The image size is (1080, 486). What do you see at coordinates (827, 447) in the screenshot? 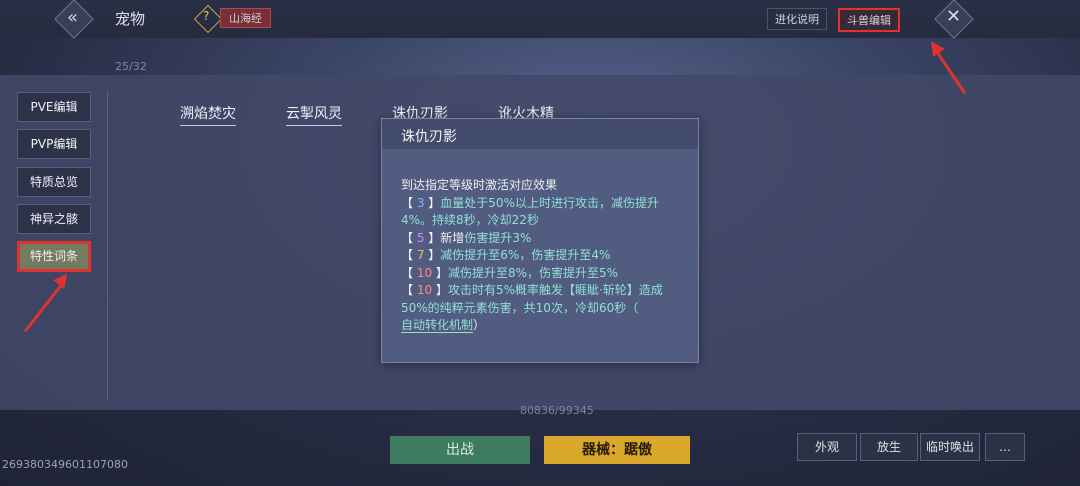
I see `appearance-button: 外观` at bounding box center [827, 447].